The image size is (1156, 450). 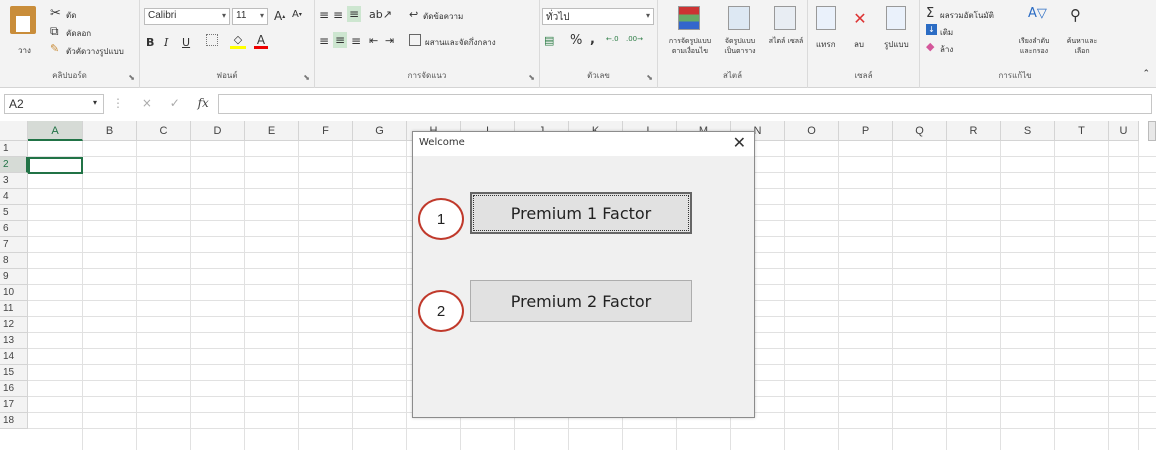 I want to click on find-select-button: ค้นหาและ เลือก, so click(x=1082, y=46).